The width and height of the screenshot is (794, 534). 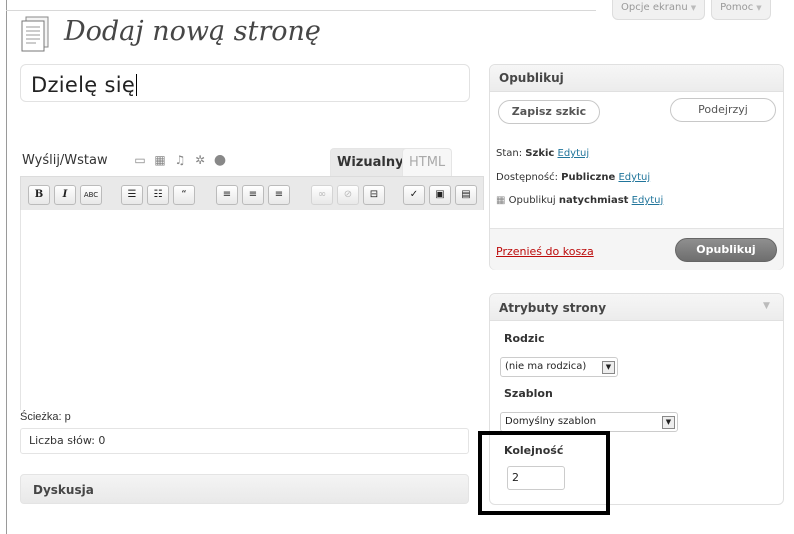 What do you see at coordinates (427, 162) in the screenshot?
I see `tab-html: HTML` at bounding box center [427, 162].